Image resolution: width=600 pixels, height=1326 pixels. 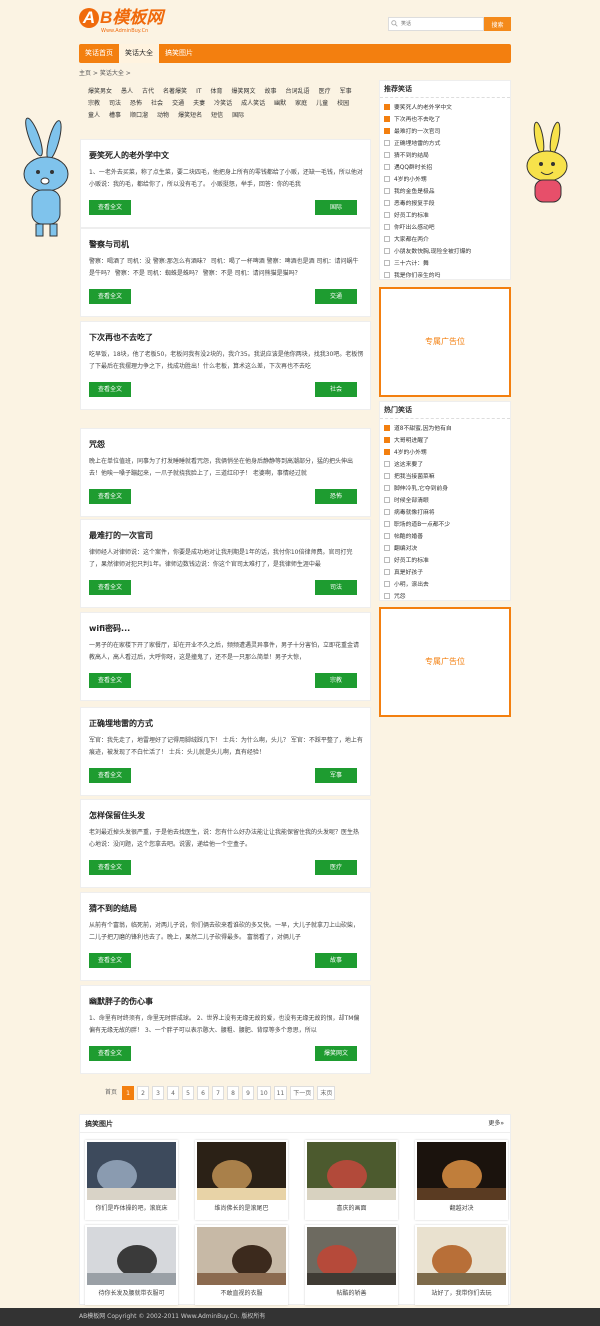 What do you see at coordinates (128, 1093) in the screenshot?
I see `page-link: 1` at bounding box center [128, 1093].